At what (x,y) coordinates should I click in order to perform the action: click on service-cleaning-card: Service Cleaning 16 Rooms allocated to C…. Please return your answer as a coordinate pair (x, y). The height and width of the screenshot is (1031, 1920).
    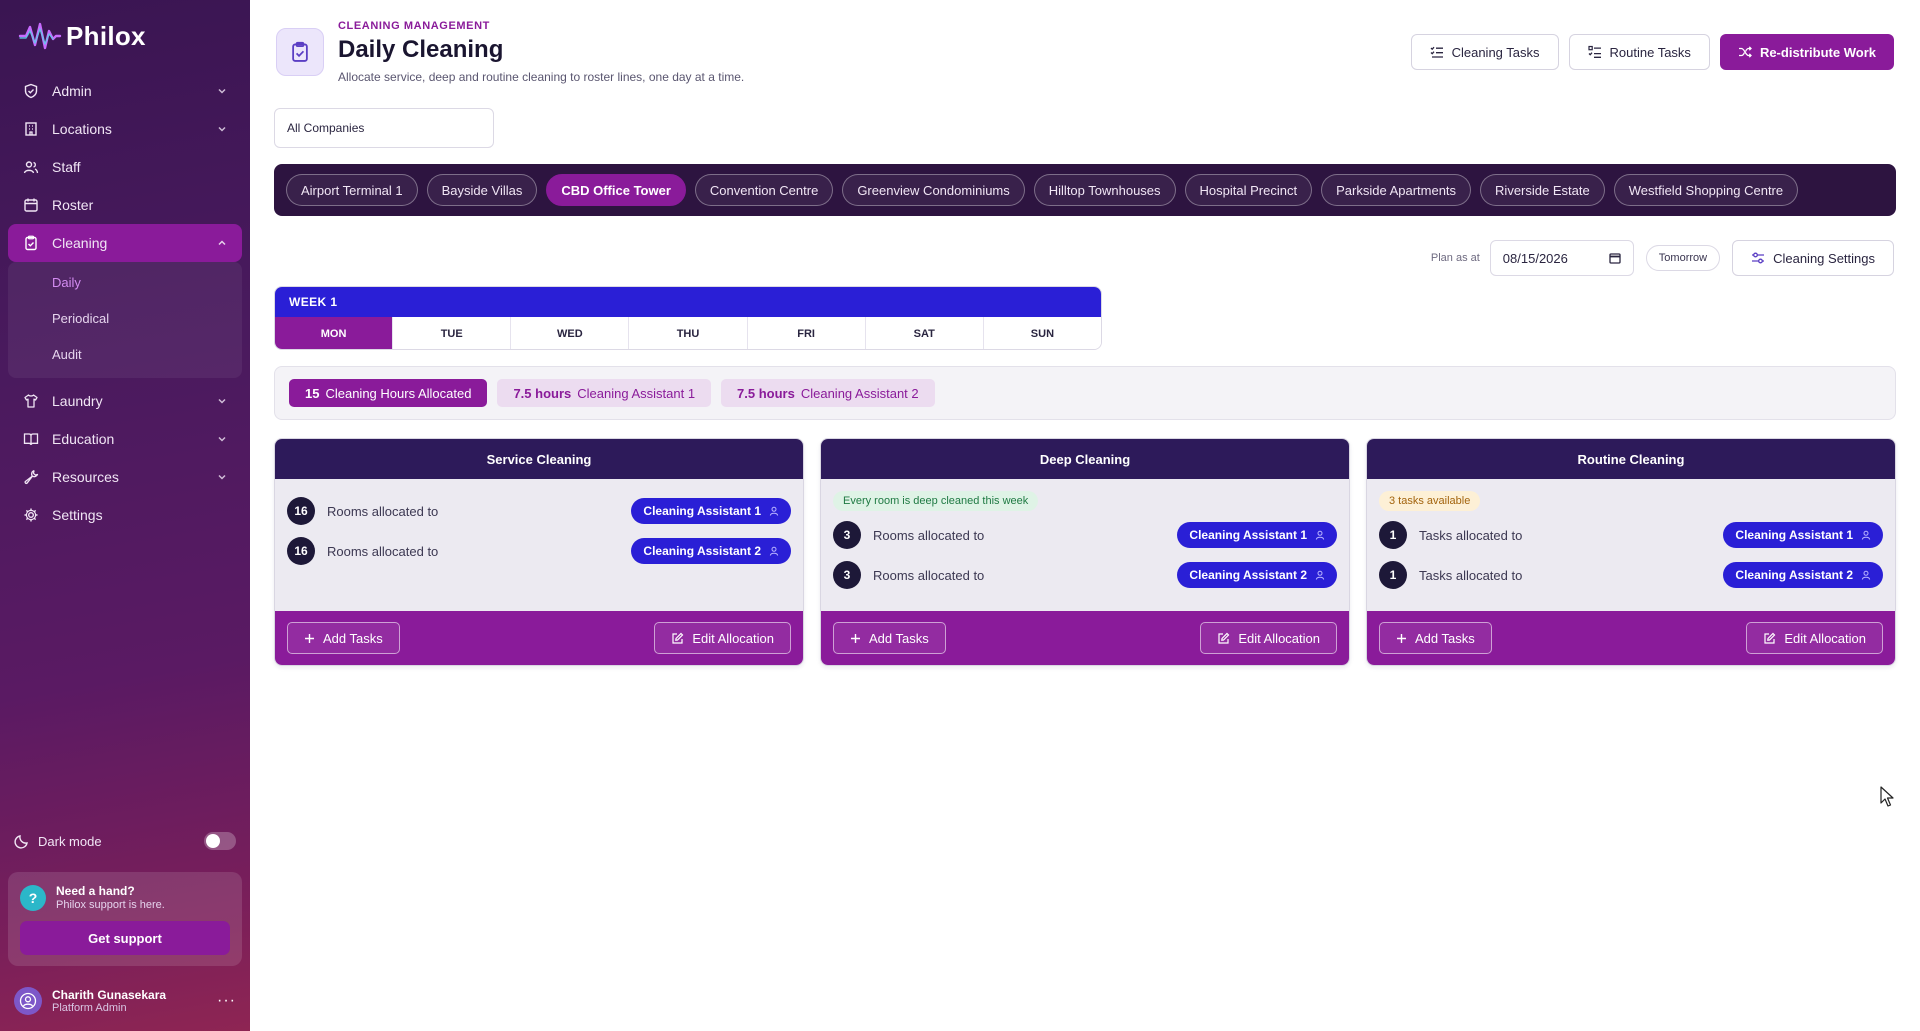
    Looking at the image, I should click on (539, 552).